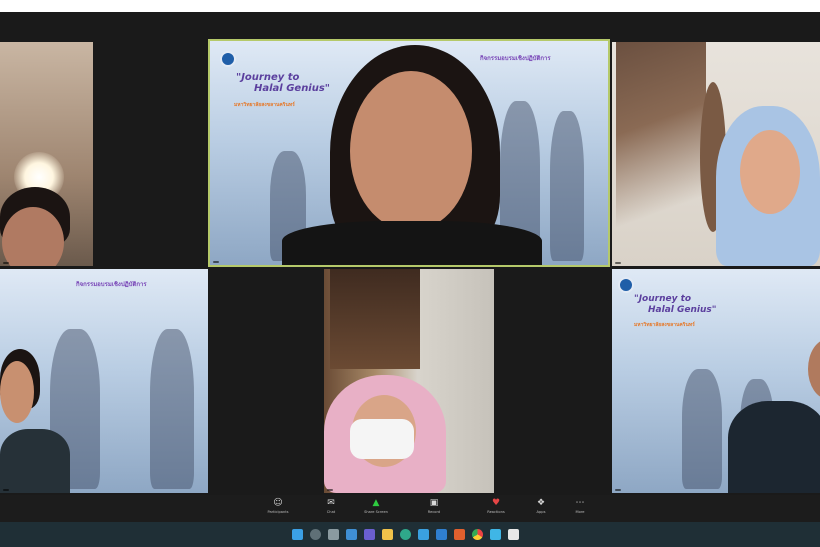 The image size is (820, 547). What do you see at coordinates (351, 534) in the screenshot?
I see `widgets-icon` at bounding box center [351, 534].